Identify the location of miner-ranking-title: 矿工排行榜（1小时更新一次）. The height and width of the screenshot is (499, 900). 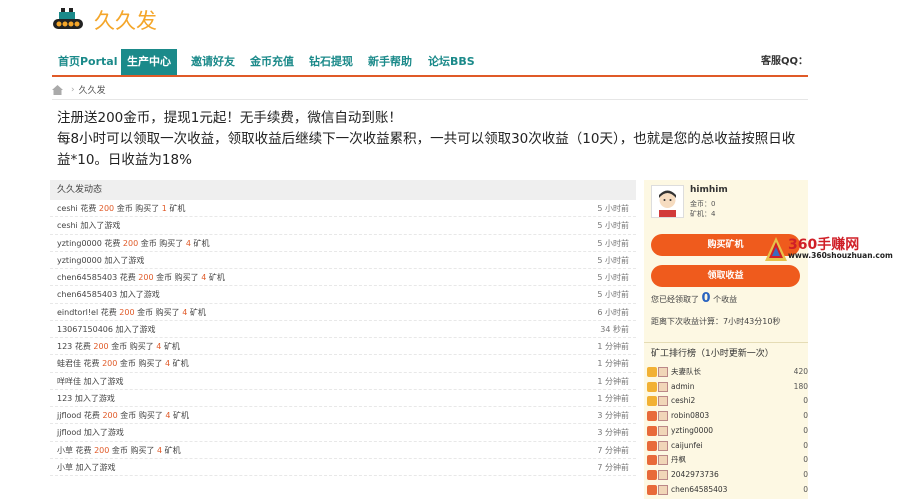
(726, 353).